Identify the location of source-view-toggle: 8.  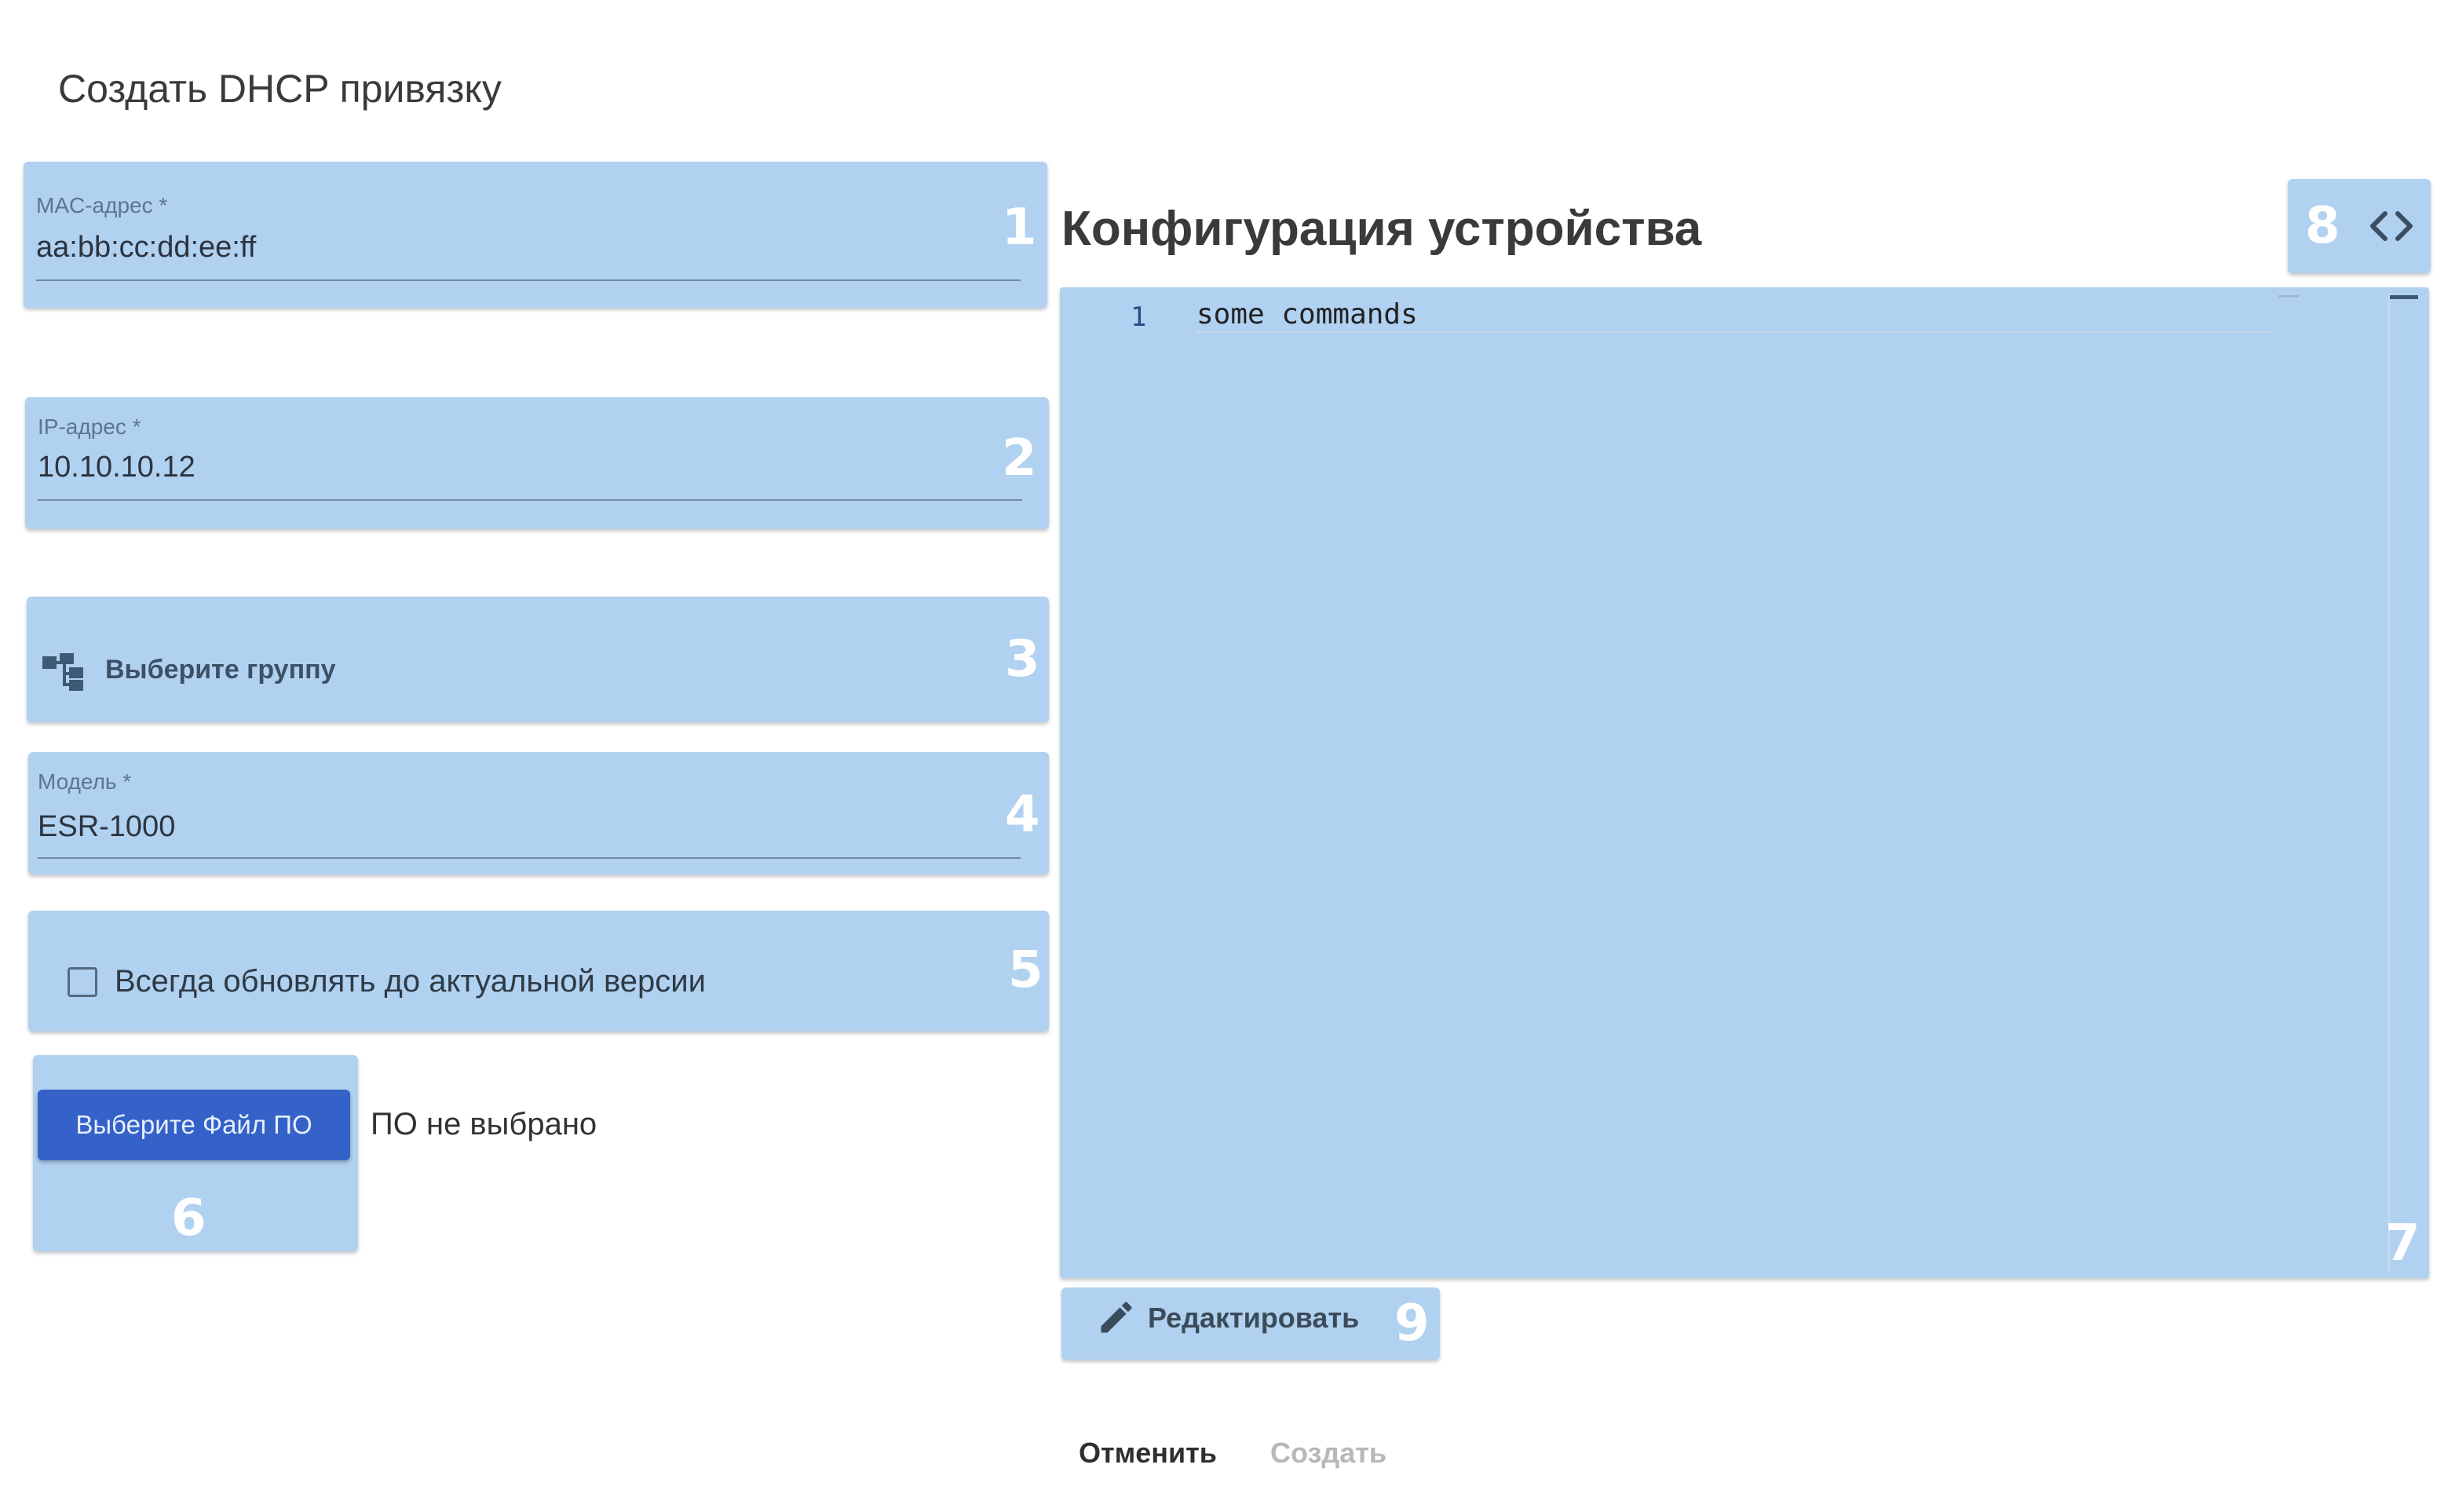
(2359, 226).